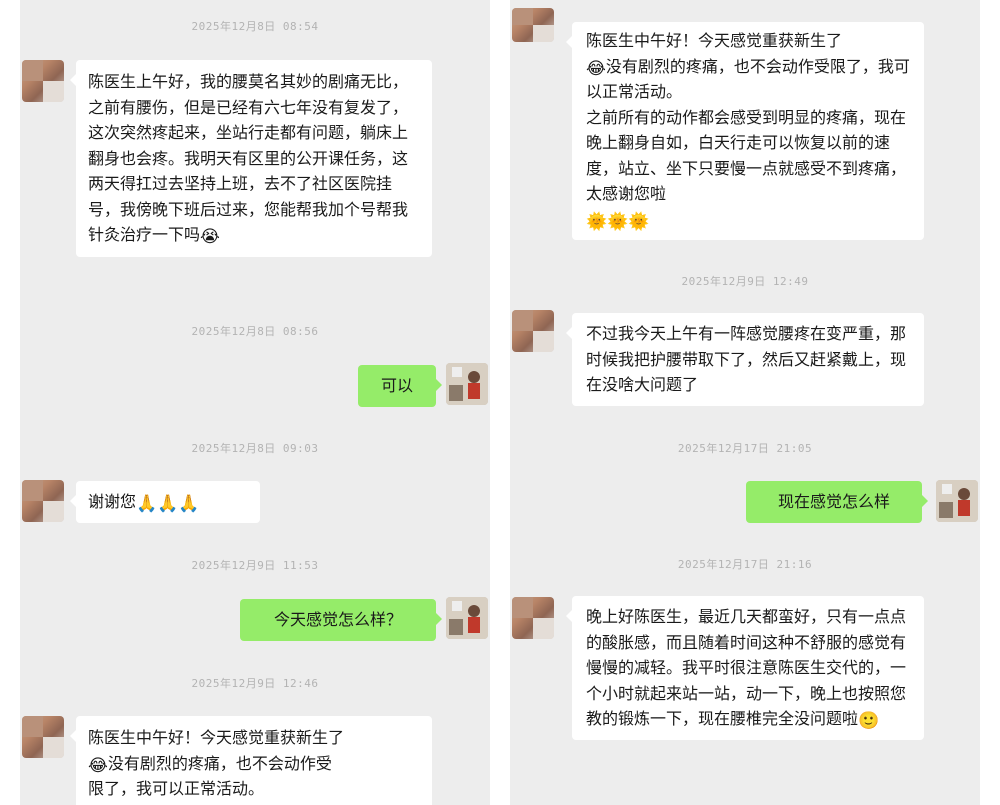  What do you see at coordinates (219, 763) in the screenshot?
I see `message-text: 没有剧烈的疼痛，也不会动作受` at bounding box center [219, 763].